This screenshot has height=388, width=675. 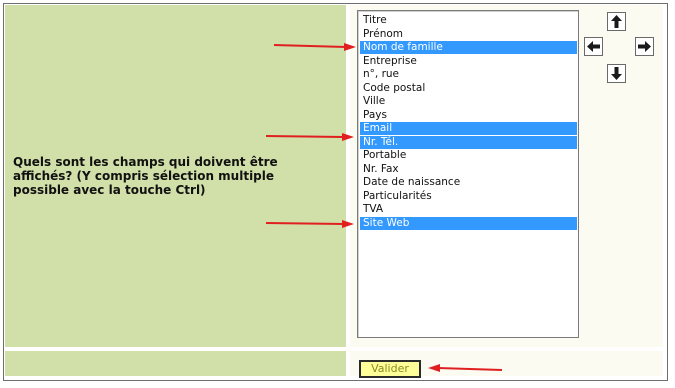 What do you see at coordinates (468, 128) in the screenshot?
I see `list-option: Email` at bounding box center [468, 128].